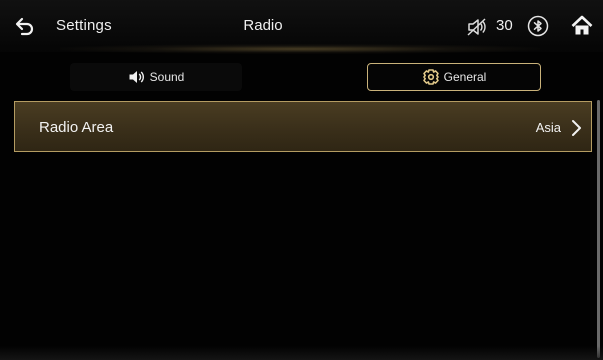 The image size is (603, 360). What do you see at coordinates (137, 77) in the screenshot?
I see `speaker-icon` at bounding box center [137, 77].